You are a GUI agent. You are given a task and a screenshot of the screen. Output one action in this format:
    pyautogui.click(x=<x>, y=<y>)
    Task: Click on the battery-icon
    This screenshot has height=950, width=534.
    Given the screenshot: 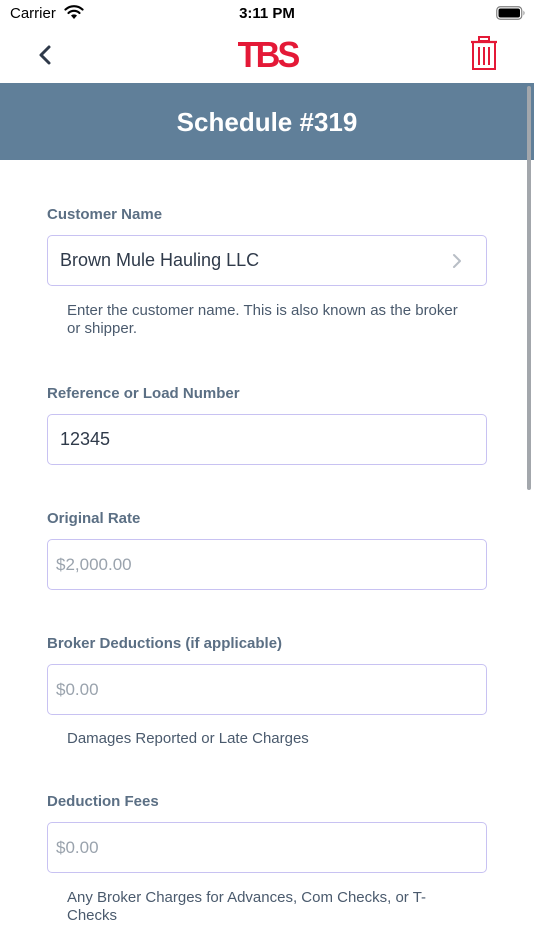 What is the action you would take?
    pyautogui.click(x=510, y=13)
    